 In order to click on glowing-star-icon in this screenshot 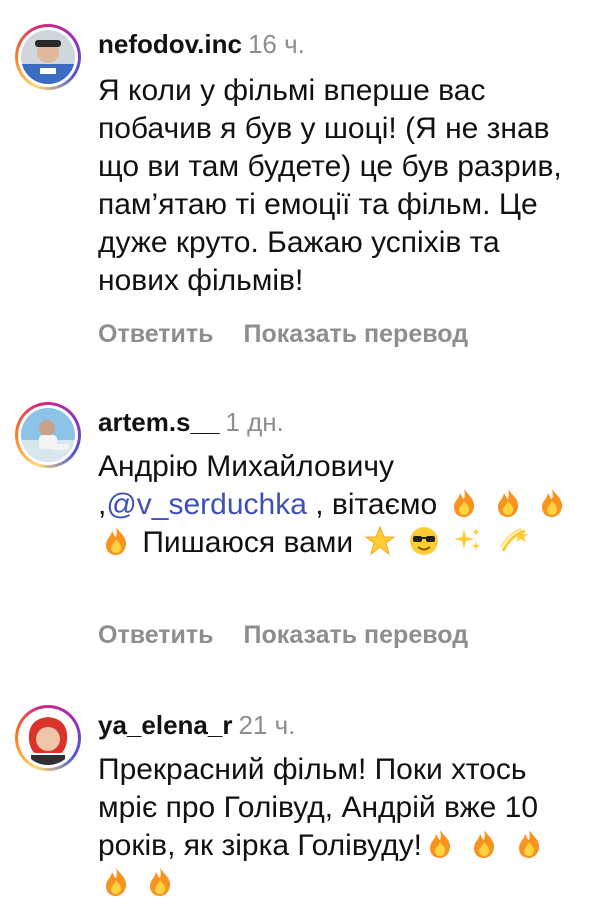, I will do `click(379, 540)`.